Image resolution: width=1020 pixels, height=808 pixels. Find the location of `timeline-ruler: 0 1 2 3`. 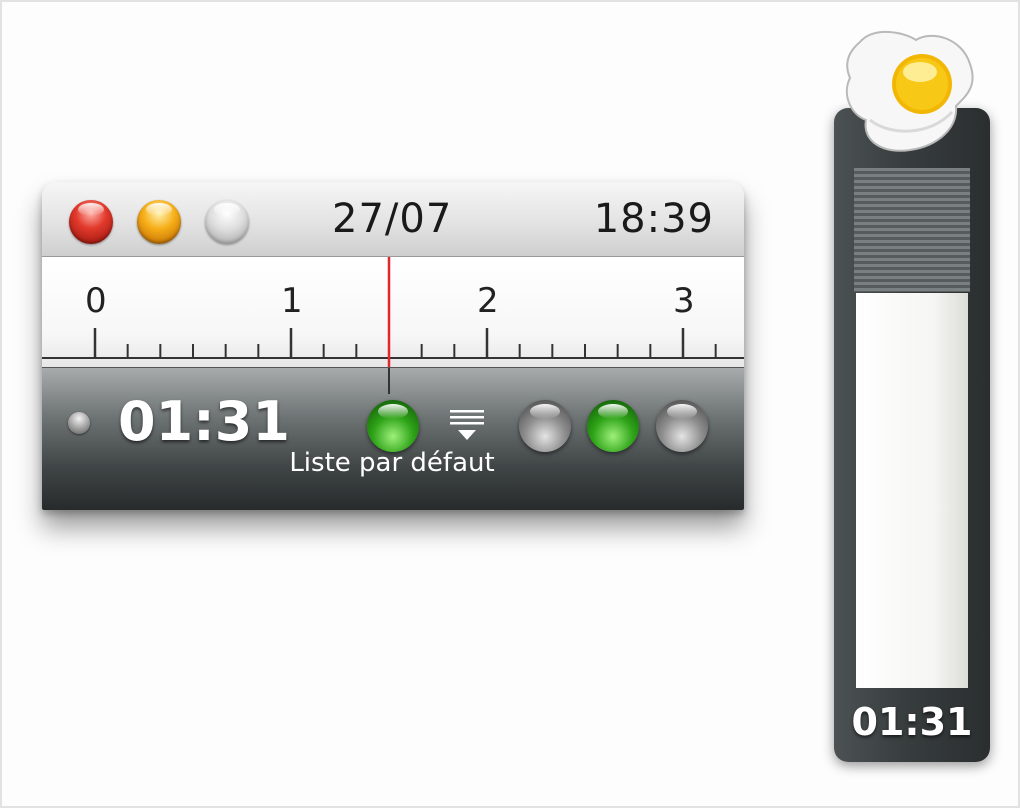

timeline-ruler: 0 1 2 3 is located at coordinates (393, 312).